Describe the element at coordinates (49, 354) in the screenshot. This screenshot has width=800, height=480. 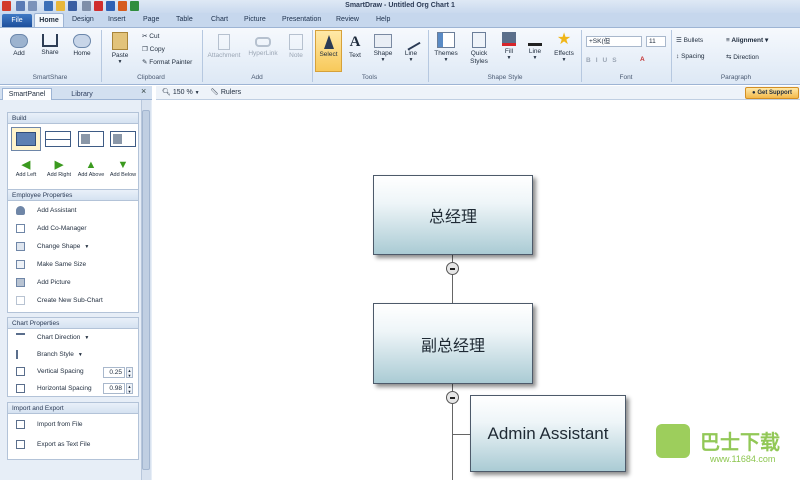
I see `branch-style-item: Branch Style ▼` at that location.